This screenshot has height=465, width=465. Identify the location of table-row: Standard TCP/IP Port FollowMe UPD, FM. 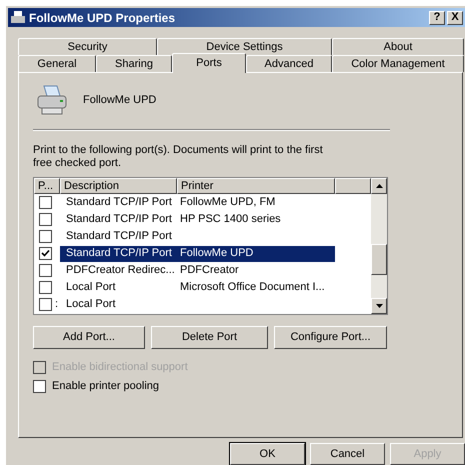
(197, 202).